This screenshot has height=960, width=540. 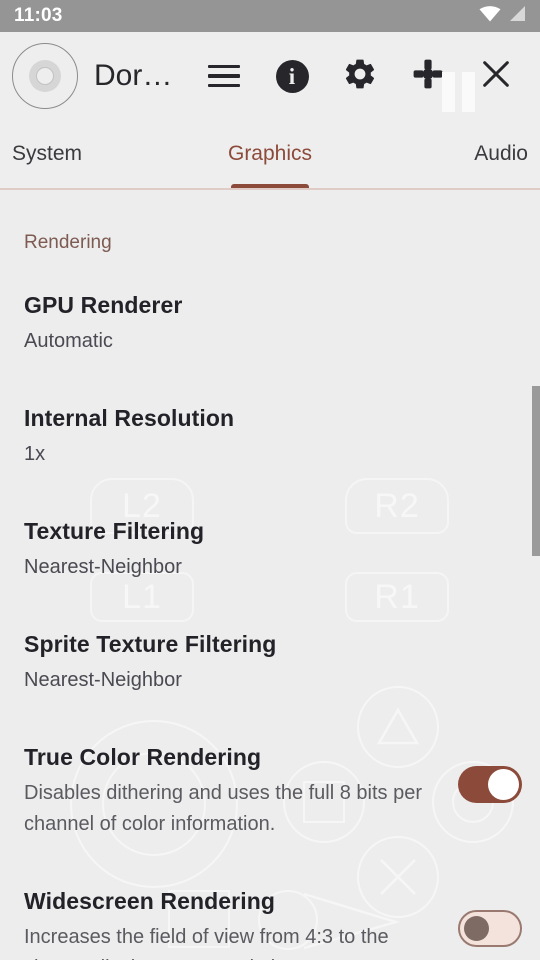 I want to click on tab-graphics: Graphics, so click(x=270, y=155).